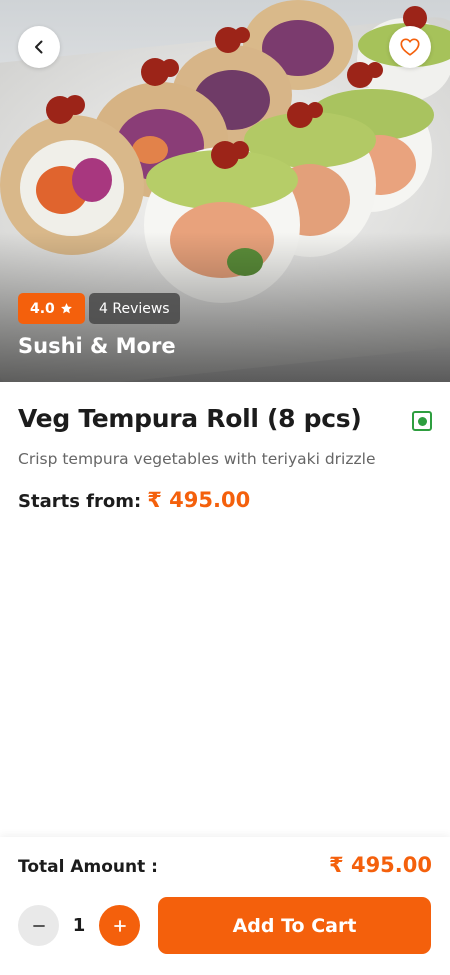 The height and width of the screenshot is (975, 450). I want to click on price-value: ₹ 495.00, so click(199, 500).